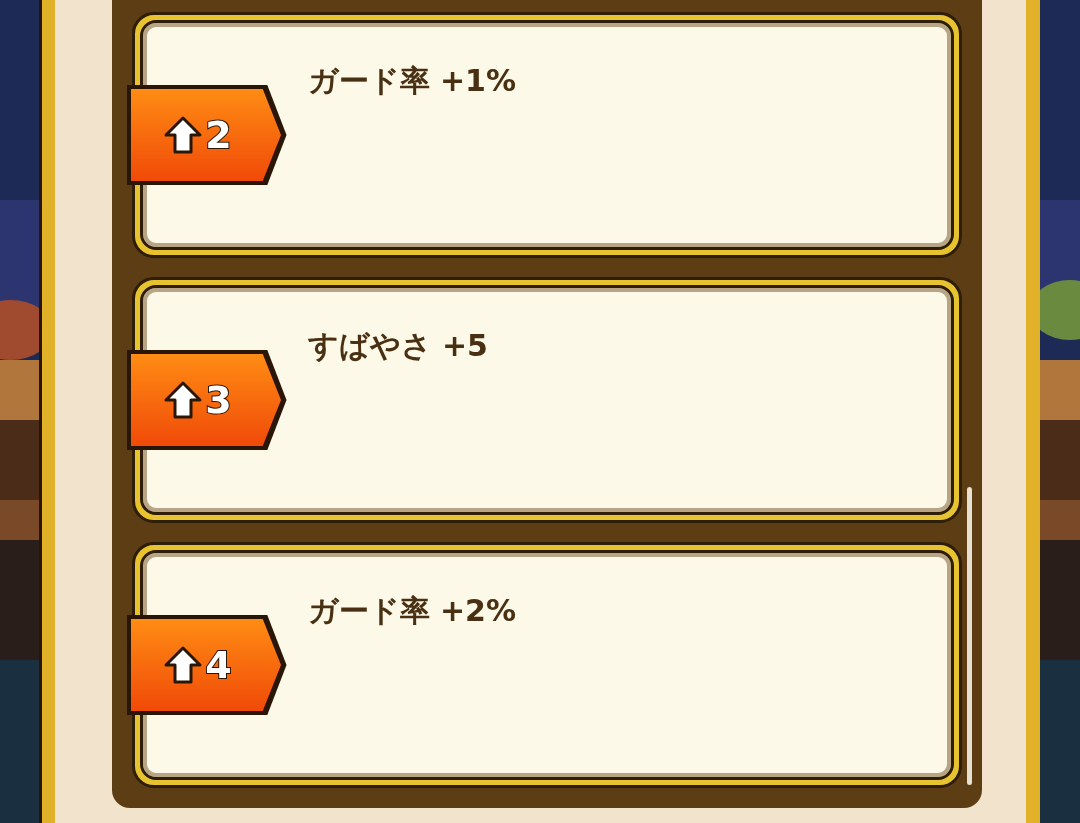  Describe the element at coordinates (206, 135) in the screenshot. I see `level-badge: 2` at that location.